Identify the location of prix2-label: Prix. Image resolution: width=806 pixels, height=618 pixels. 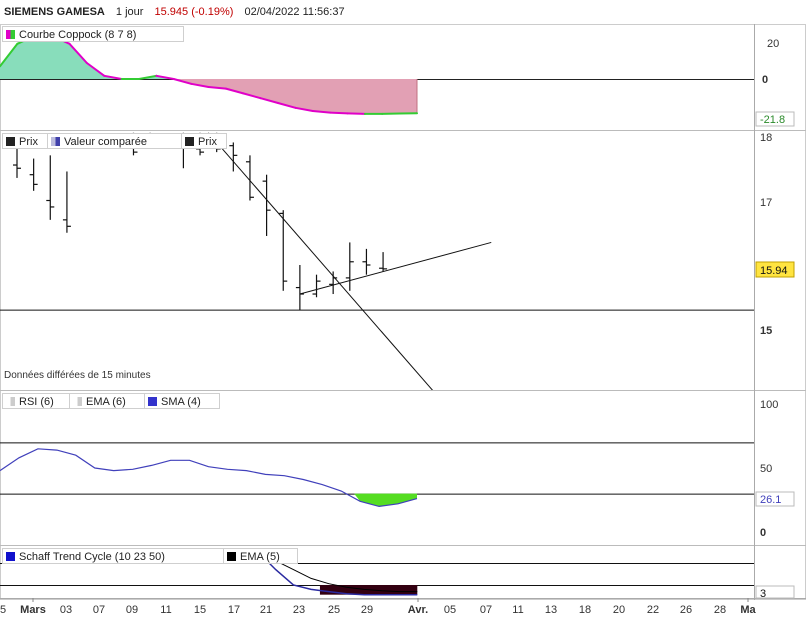
(207, 142).